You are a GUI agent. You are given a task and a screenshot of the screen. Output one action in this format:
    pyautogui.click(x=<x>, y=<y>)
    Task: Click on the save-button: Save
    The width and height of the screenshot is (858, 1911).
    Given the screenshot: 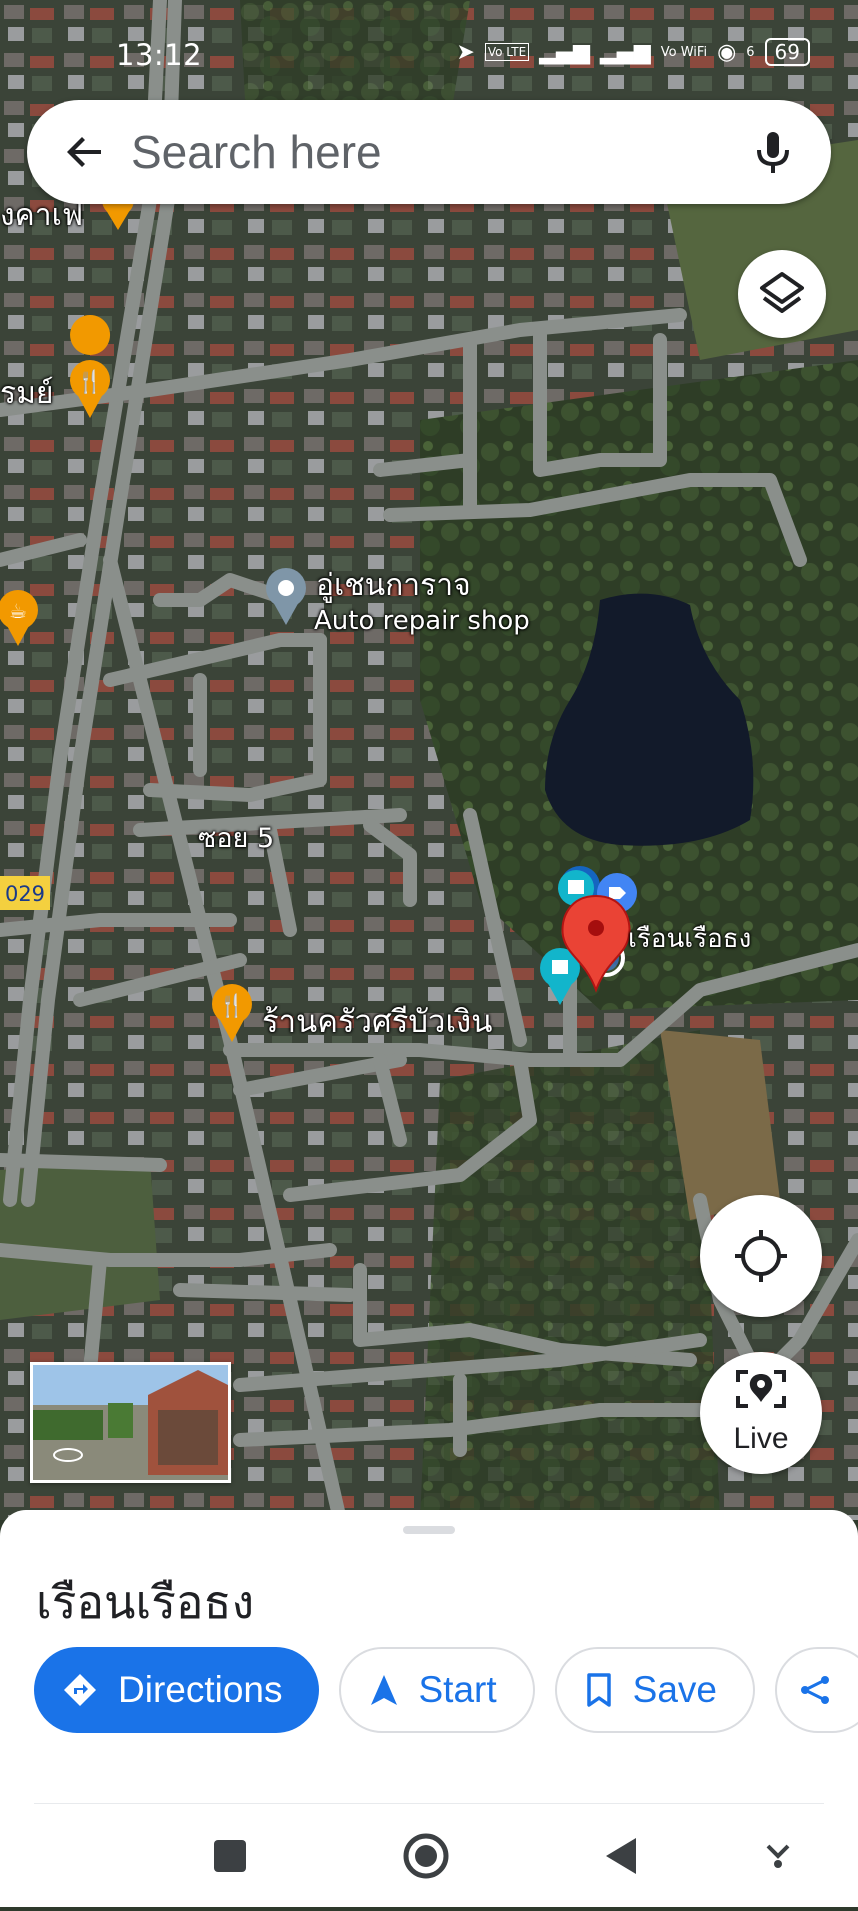 What is the action you would take?
    pyautogui.click(x=654, y=1690)
    